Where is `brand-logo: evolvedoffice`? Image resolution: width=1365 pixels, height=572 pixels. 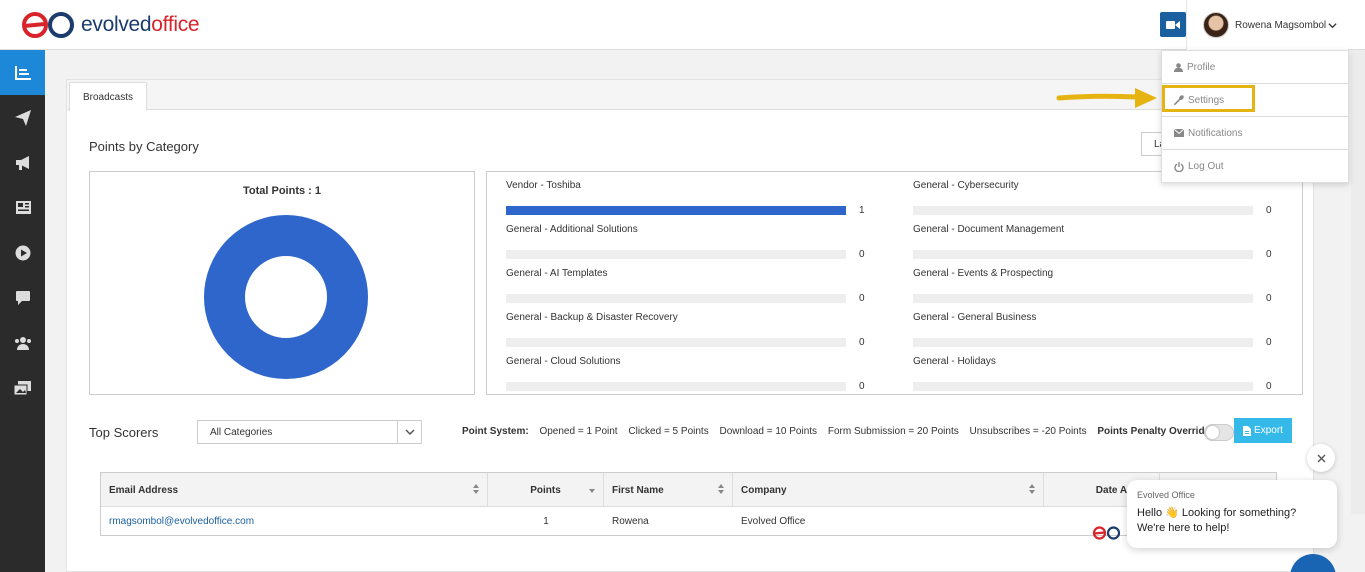
brand-logo: evolvedoffice is located at coordinates (110, 25).